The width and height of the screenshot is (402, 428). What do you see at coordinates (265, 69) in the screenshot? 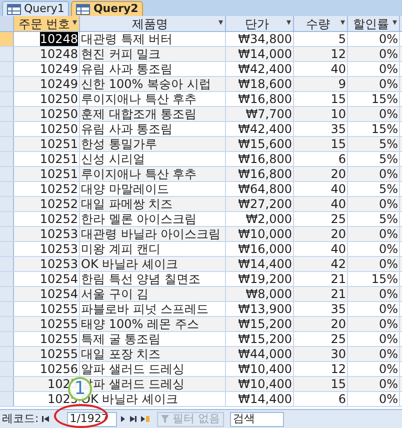
I see `table-cell: ₩42,400` at bounding box center [265, 69].